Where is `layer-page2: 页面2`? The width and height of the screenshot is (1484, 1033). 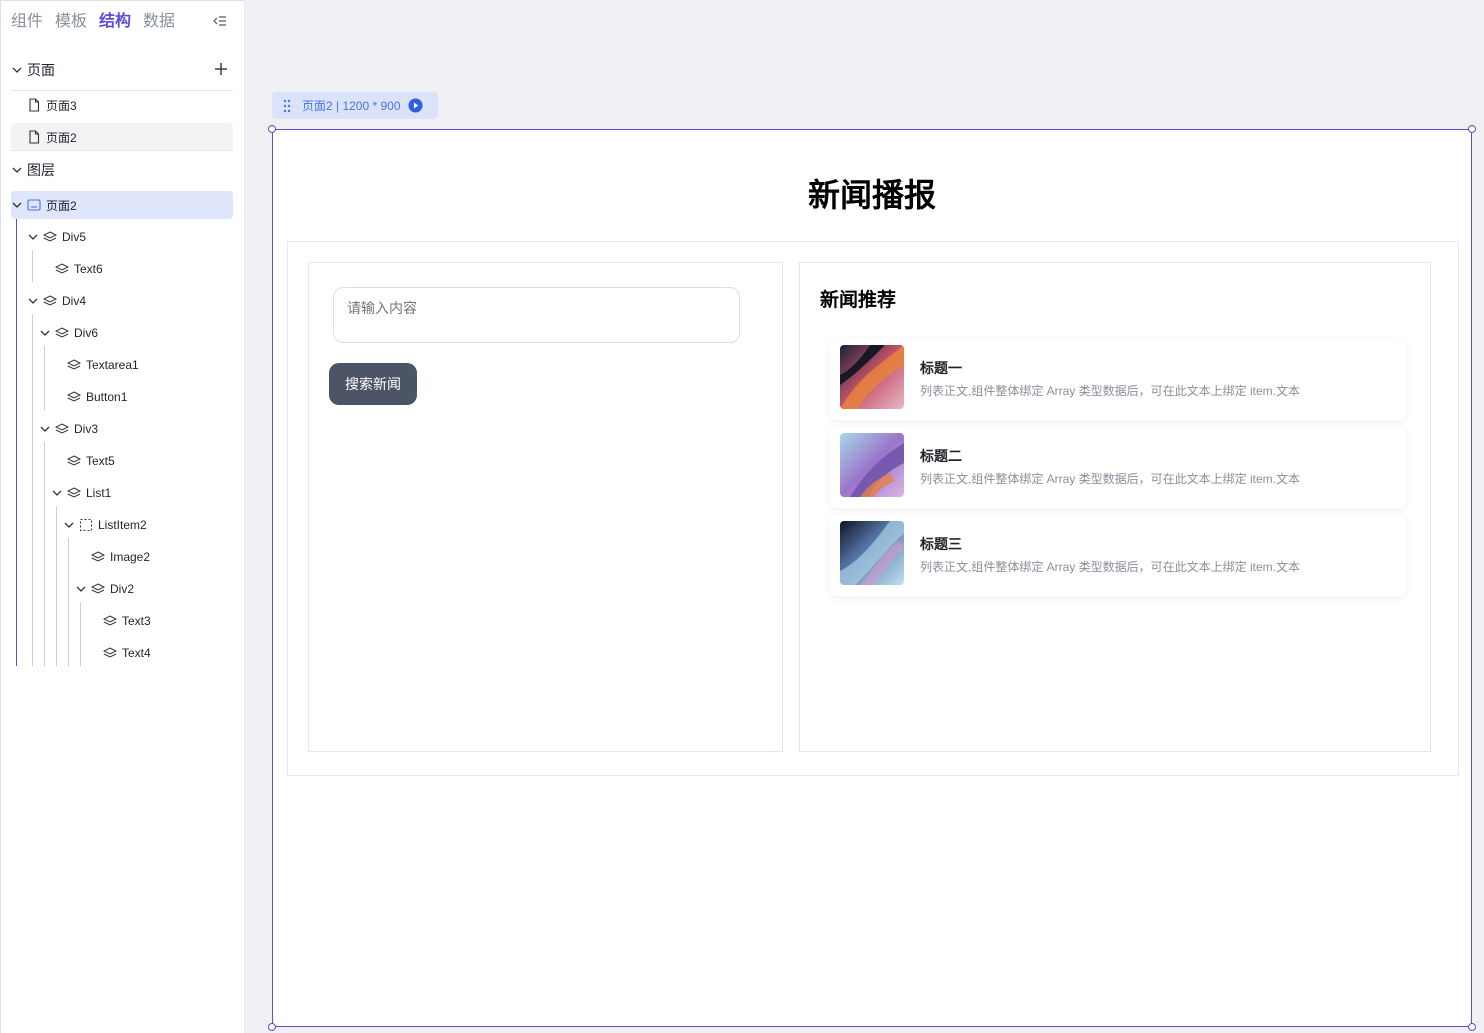 layer-page2: 页面2 is located at coordinates (122, 205).